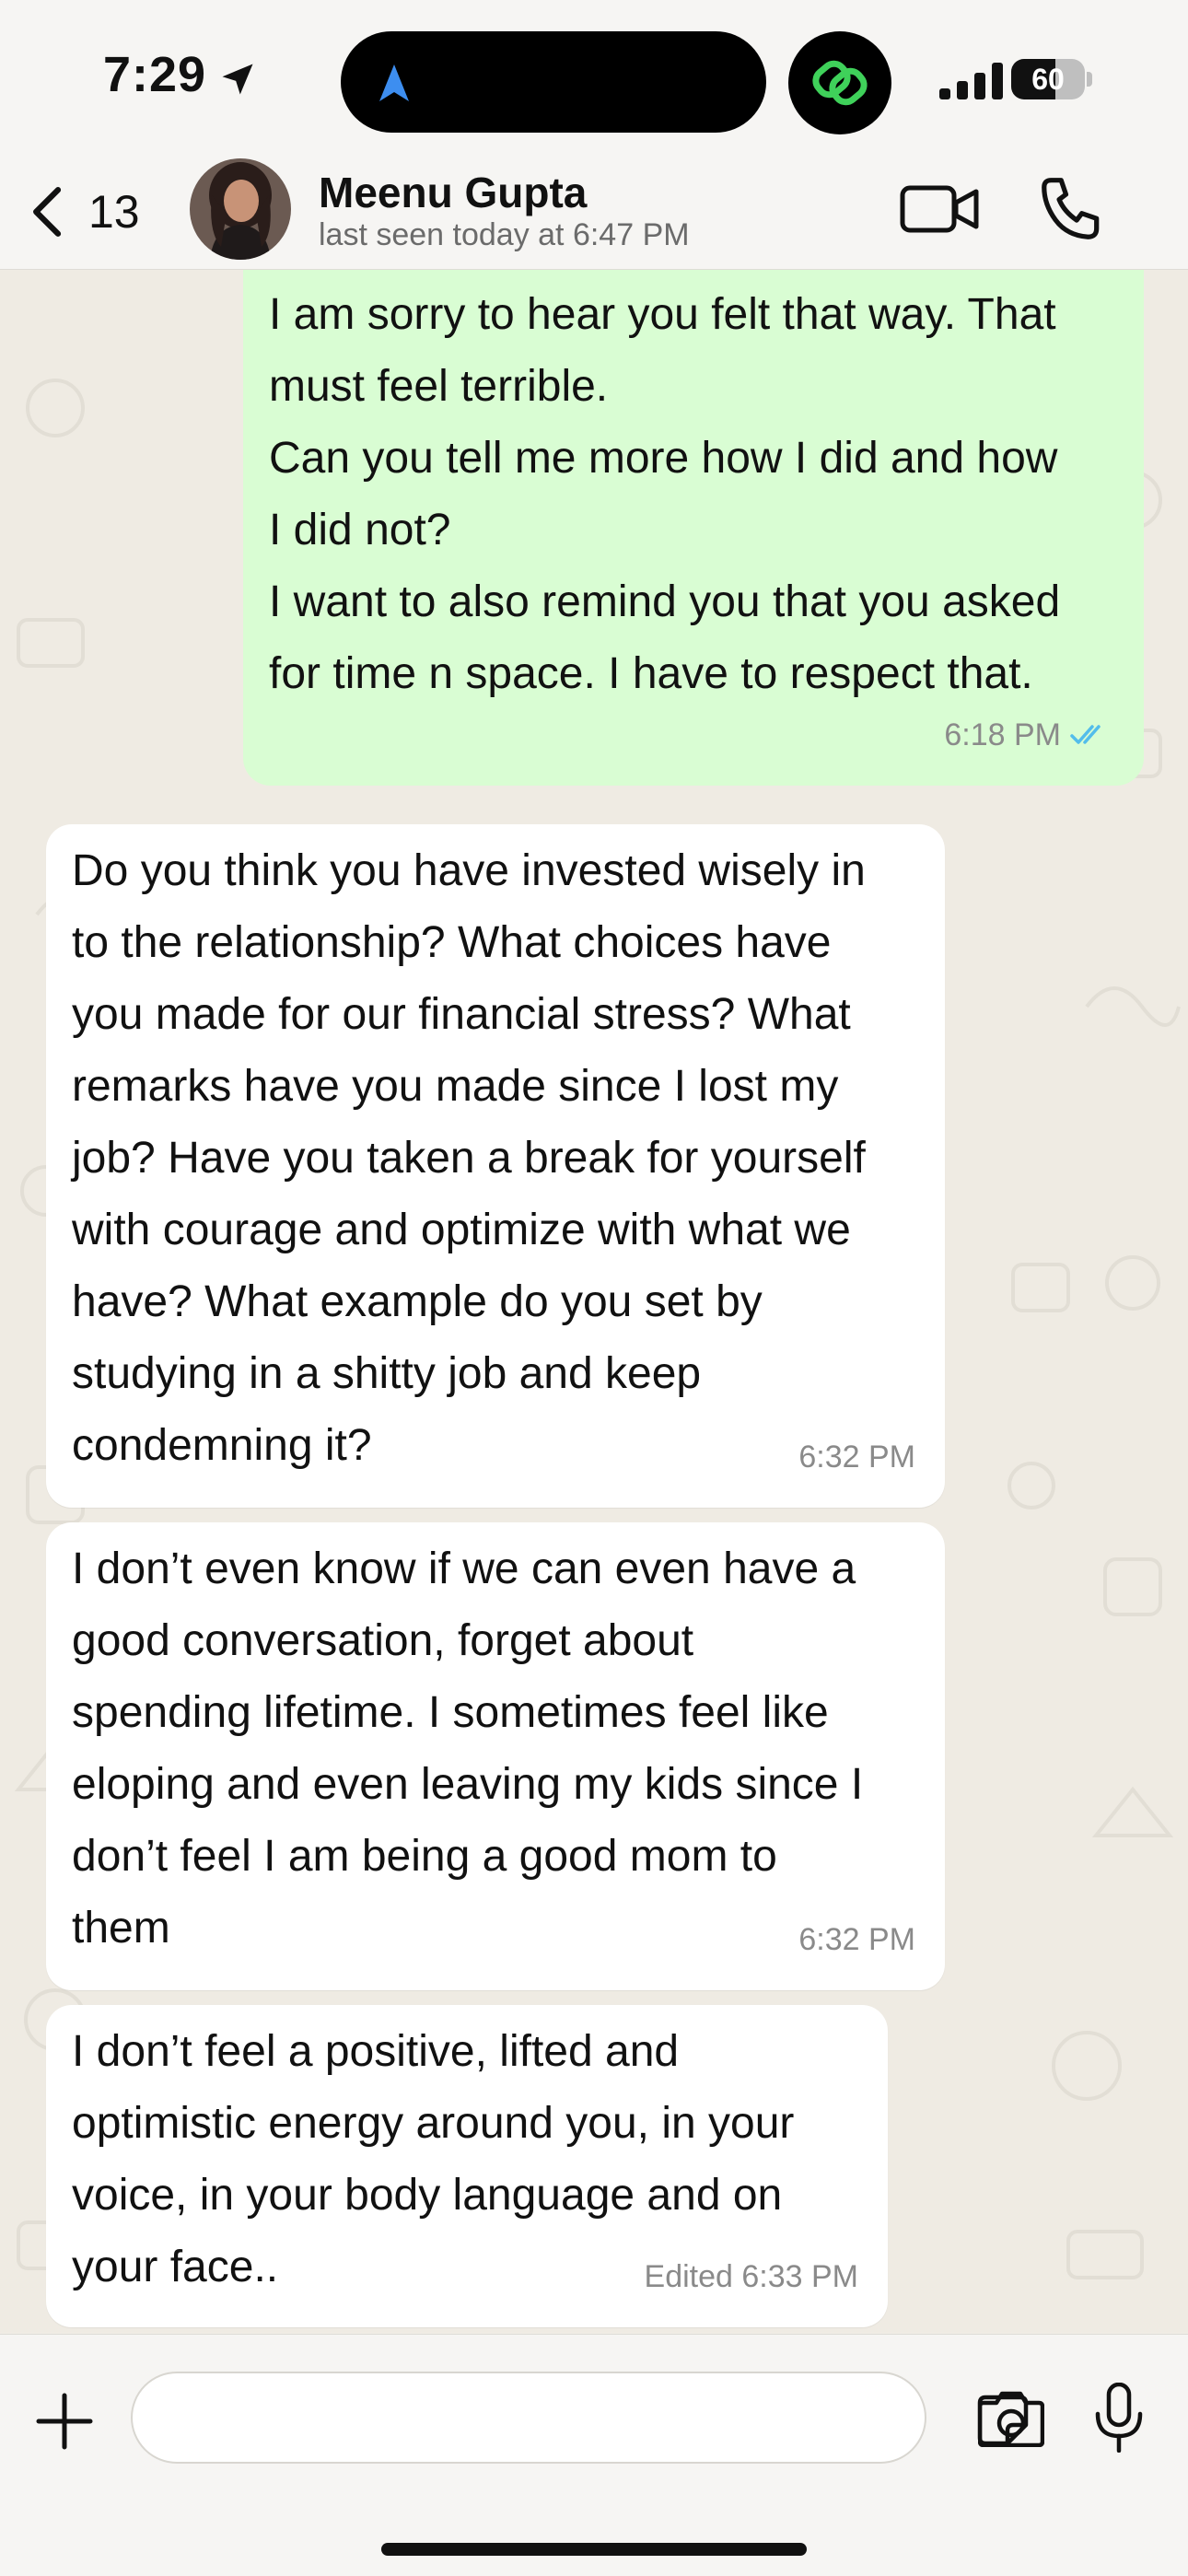 The image size is (1188, 2576). I want to click on message-time: Edited 6:33 PM, so click(751, 2276).